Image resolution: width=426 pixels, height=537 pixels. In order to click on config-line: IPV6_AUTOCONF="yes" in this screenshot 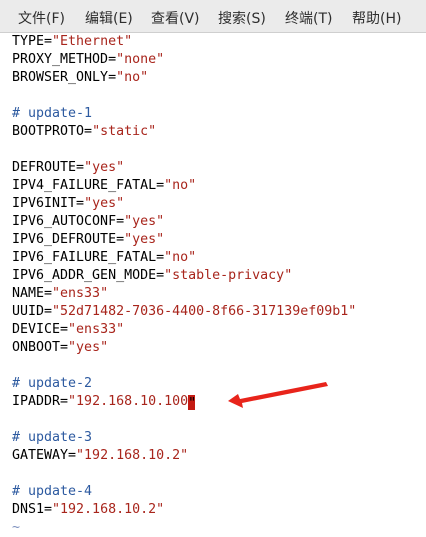, I will do `click(88, 222)`.